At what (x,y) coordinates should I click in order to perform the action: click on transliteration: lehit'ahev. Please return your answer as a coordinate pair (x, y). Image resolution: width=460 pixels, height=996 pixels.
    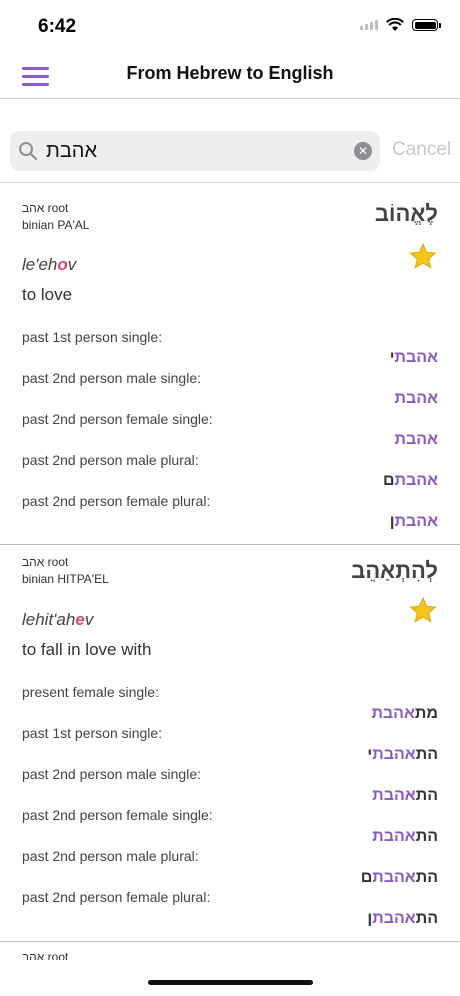
    Looking at the image, I should click on (58, 619).